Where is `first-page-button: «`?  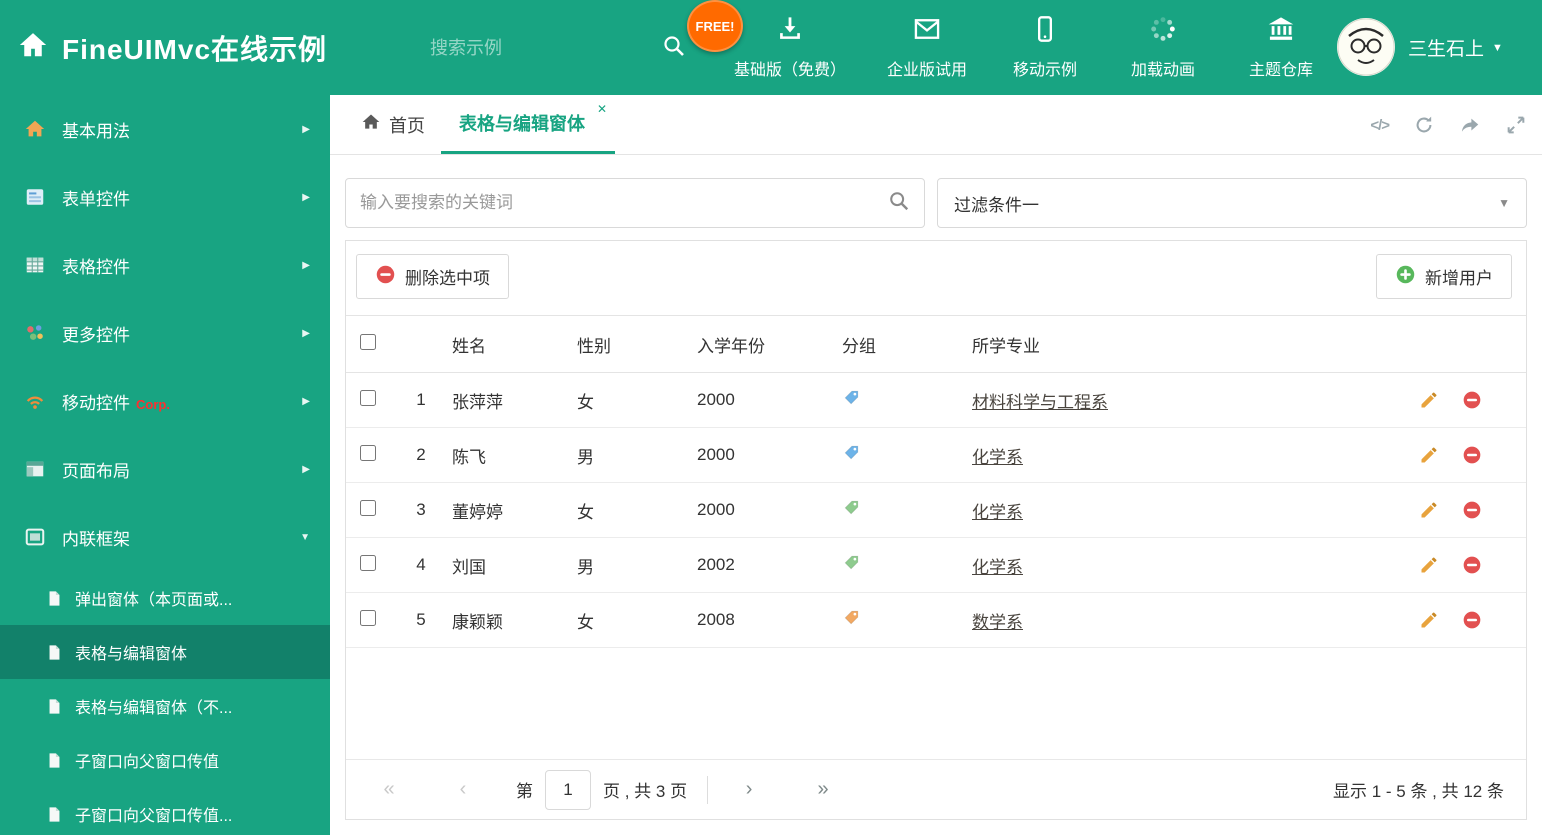
first-page-button: « is located at coordinates (389, 789).